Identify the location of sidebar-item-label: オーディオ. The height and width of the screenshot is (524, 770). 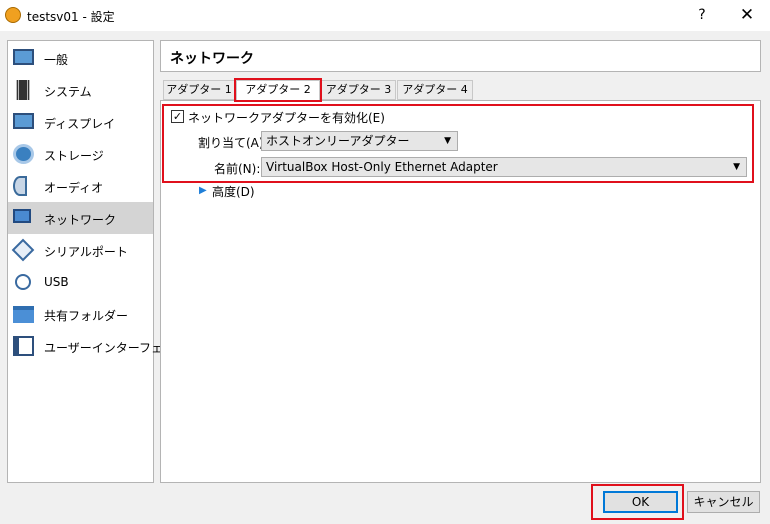
(74, 188).